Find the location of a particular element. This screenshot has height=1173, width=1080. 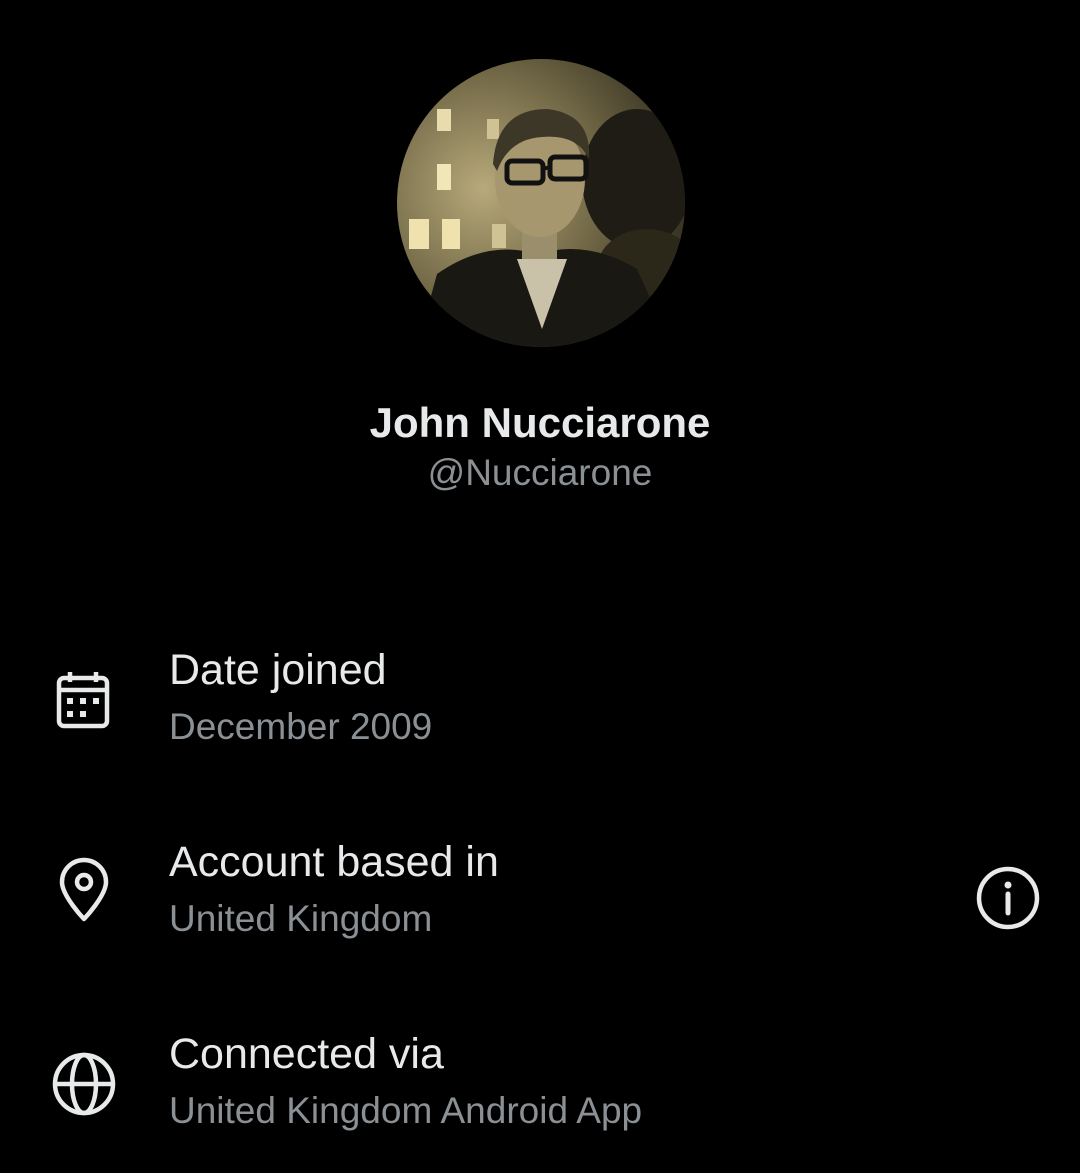

globe-icon is located at coordinates (84, 1084).